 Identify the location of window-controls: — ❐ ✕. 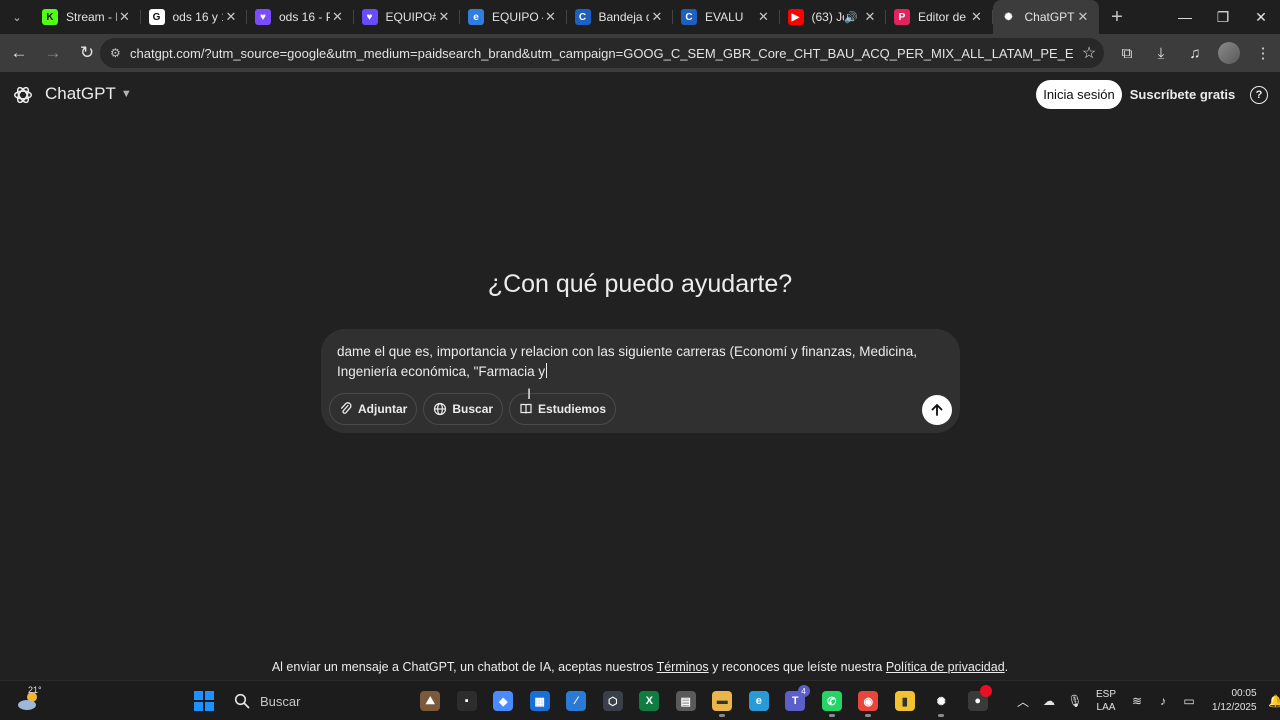
(1223, 17).